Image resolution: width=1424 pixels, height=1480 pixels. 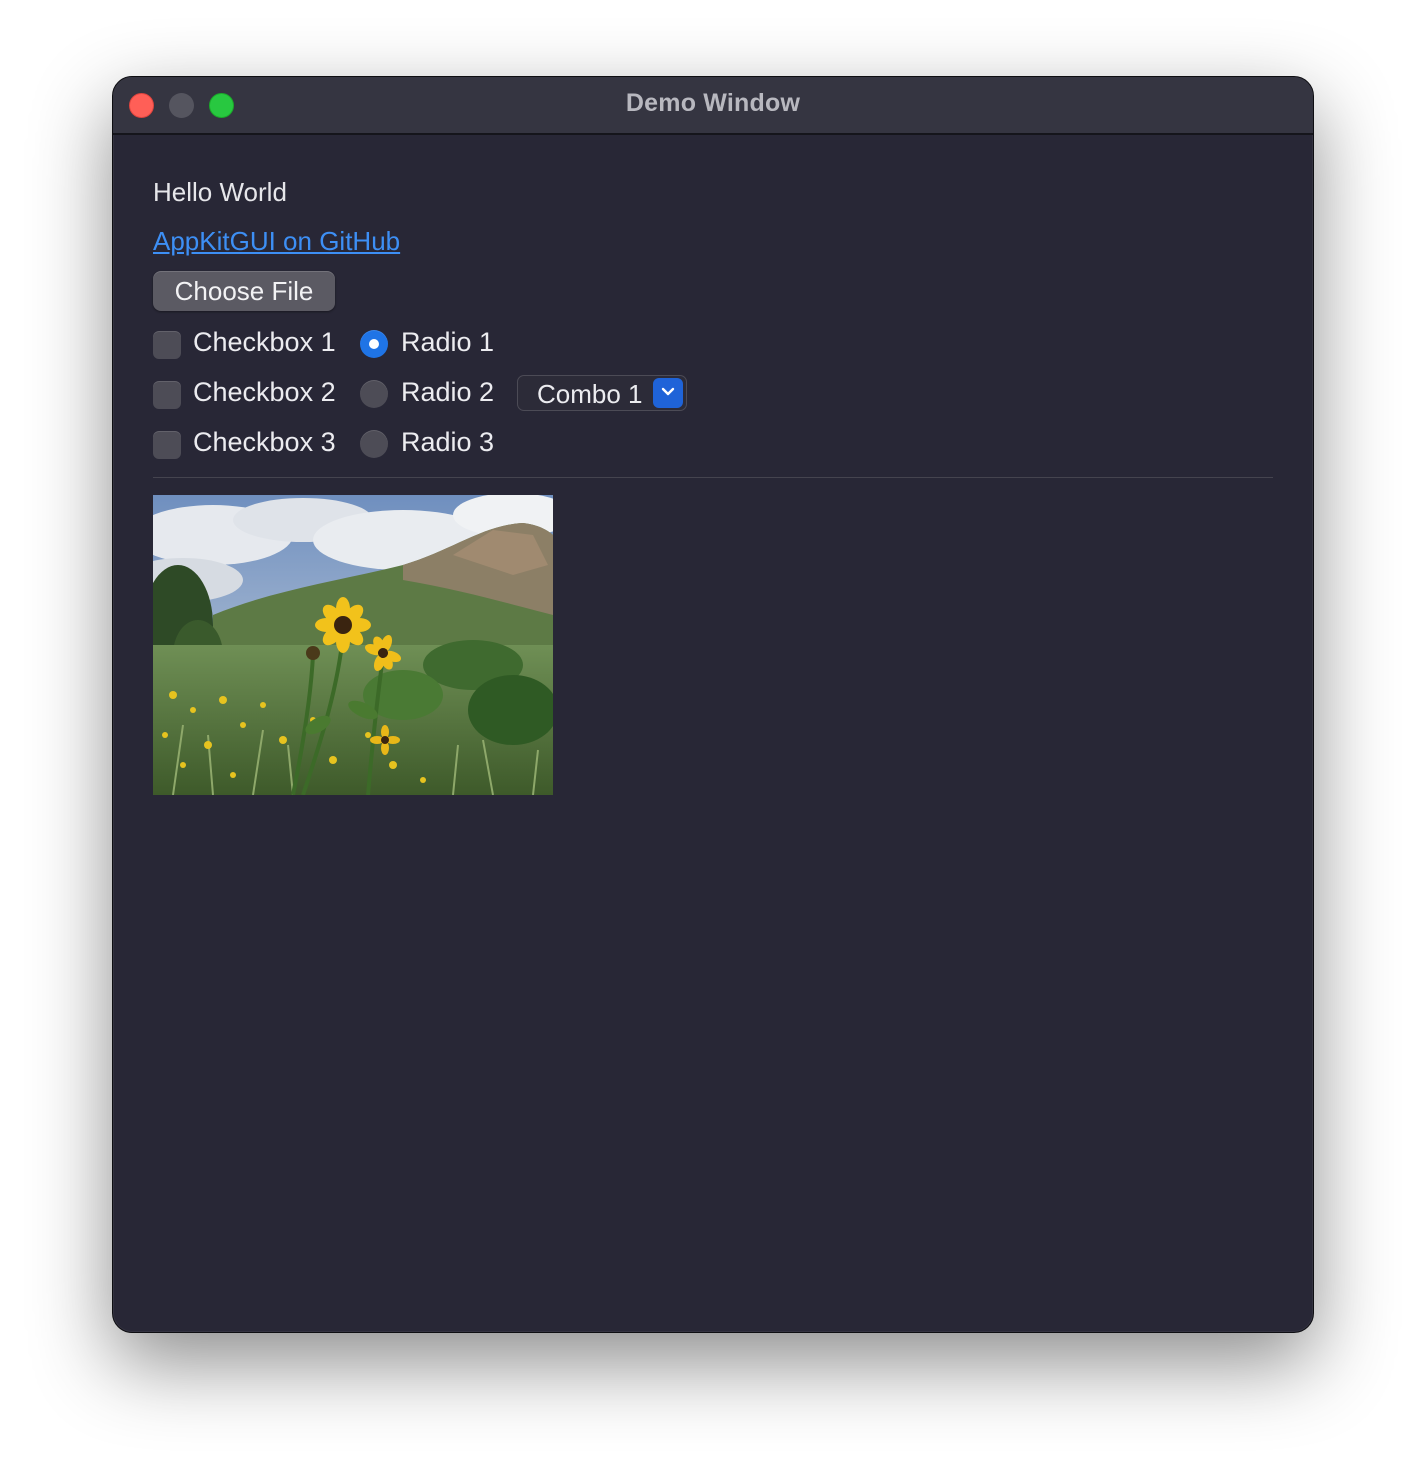 I want to click on radio-2-label: Radio 2, so click(x=447, y=392).